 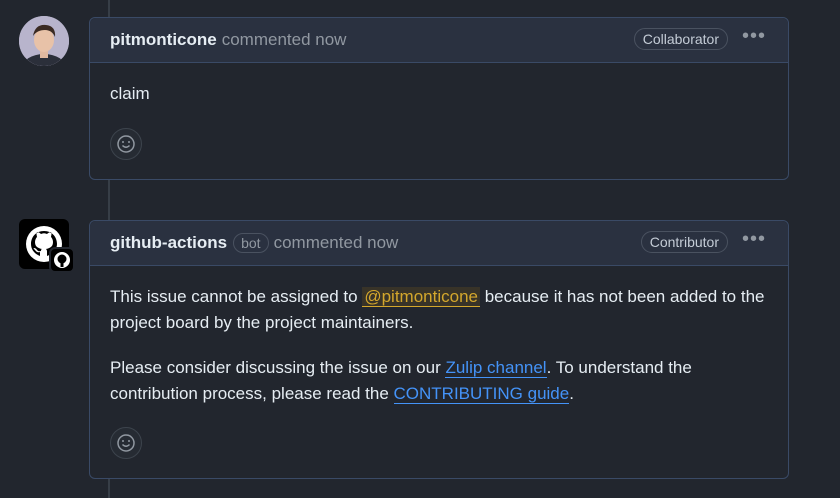 I want to click on zulip-channel-link: Zulip channel, so click(x=496, y=368).